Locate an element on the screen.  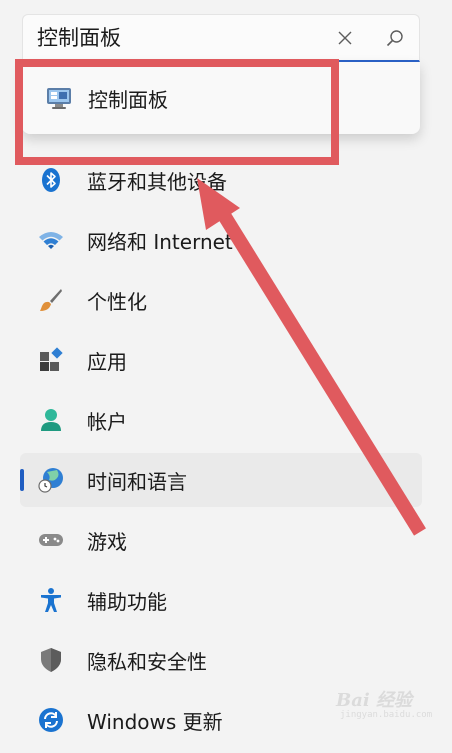
nav-label-accessibility: 辅助功能 is located at coordinates (127, 601).